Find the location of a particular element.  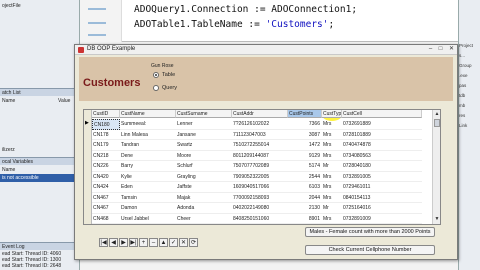

table-cell: Jaffste is located at coordinates (204, 187).